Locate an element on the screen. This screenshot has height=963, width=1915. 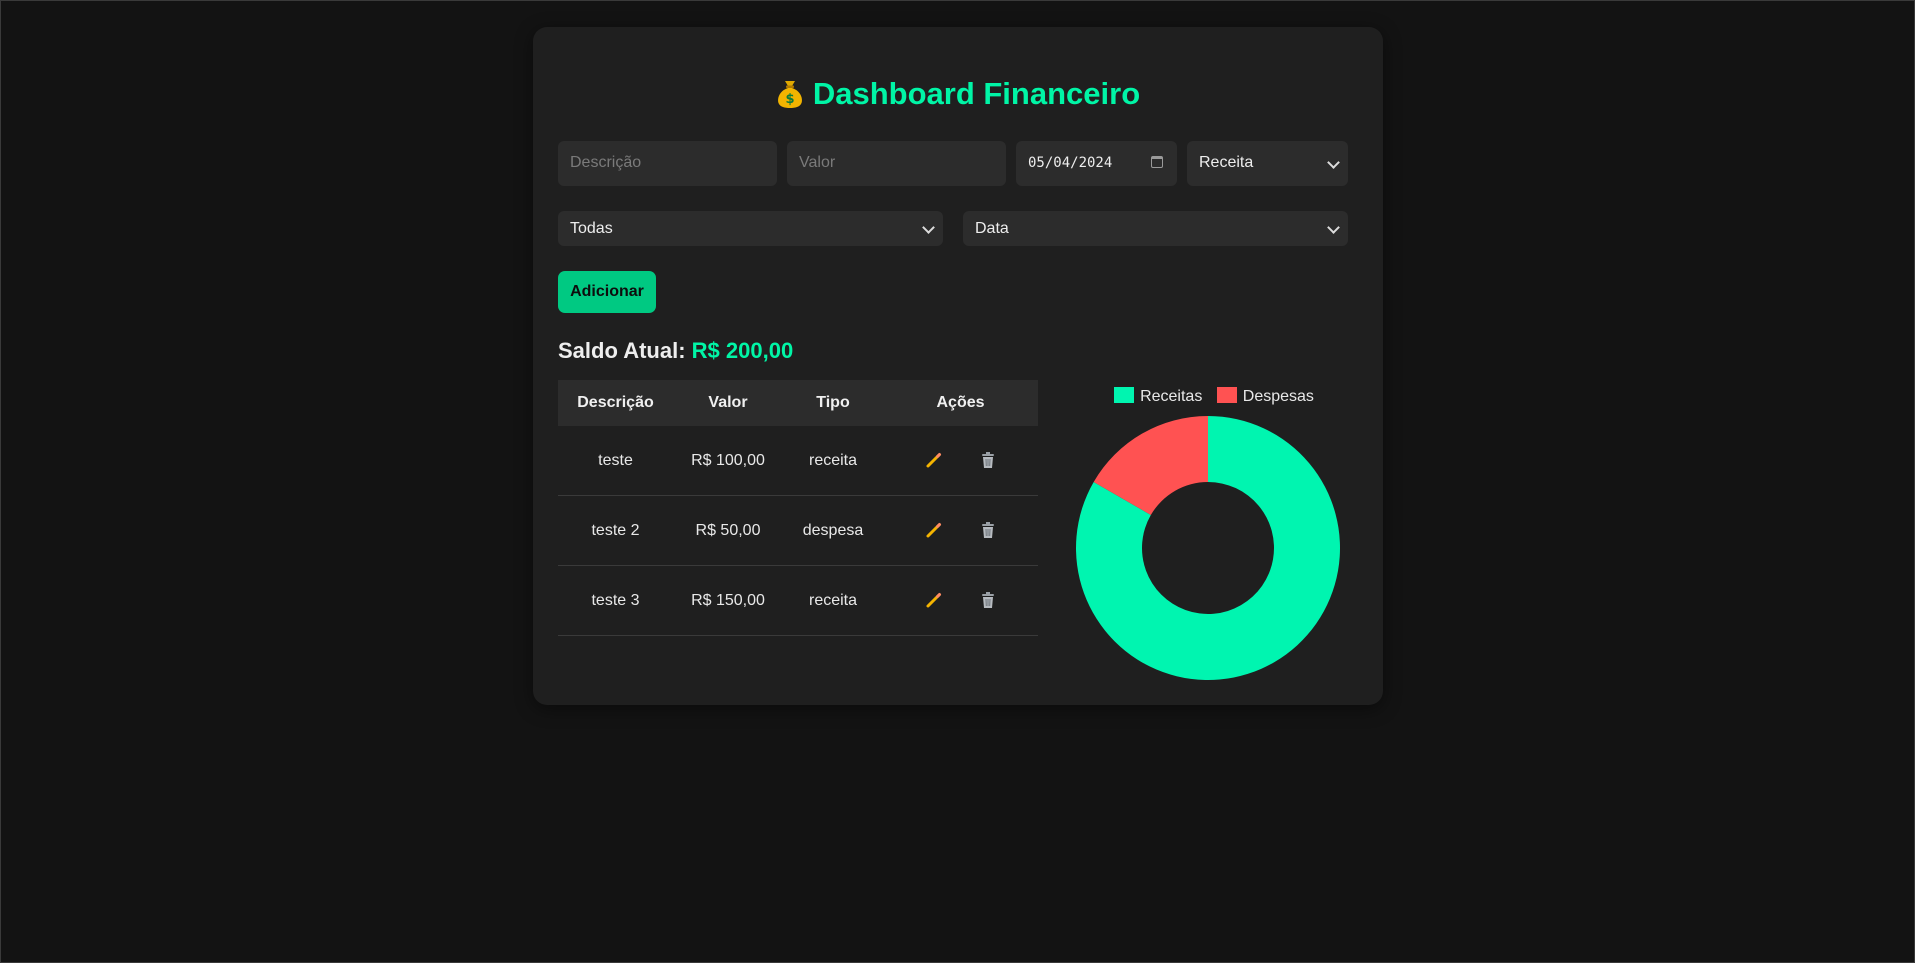
row-value: R$ 50,00 is located at coordinates (728, 530).